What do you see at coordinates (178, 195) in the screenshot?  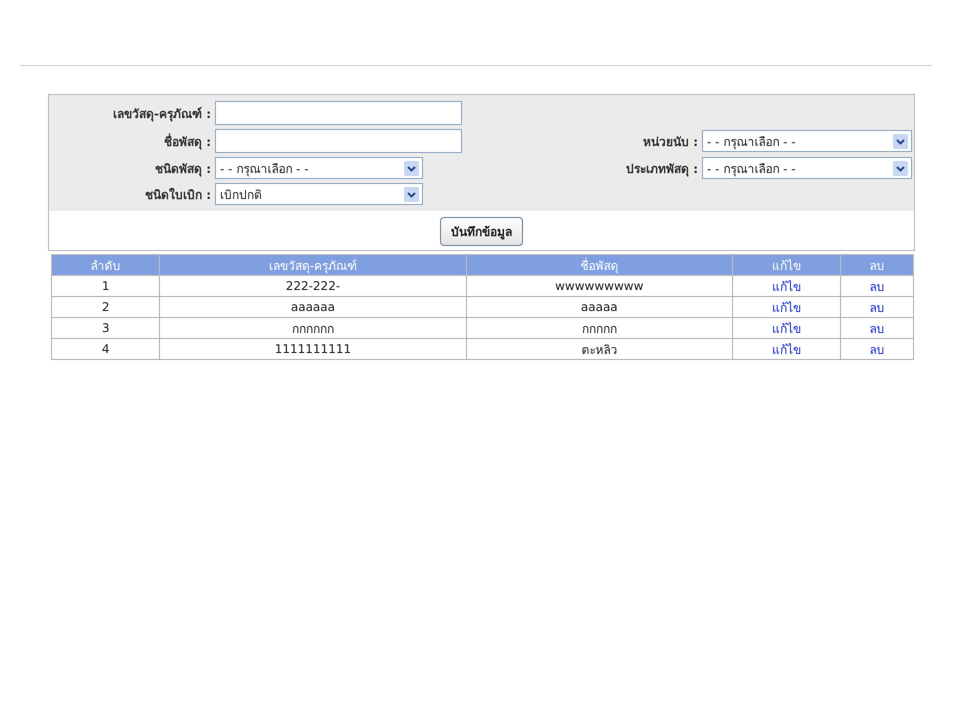 I see `field-label: ชนิดใบเบิก :` at bounding box center [178, 195].